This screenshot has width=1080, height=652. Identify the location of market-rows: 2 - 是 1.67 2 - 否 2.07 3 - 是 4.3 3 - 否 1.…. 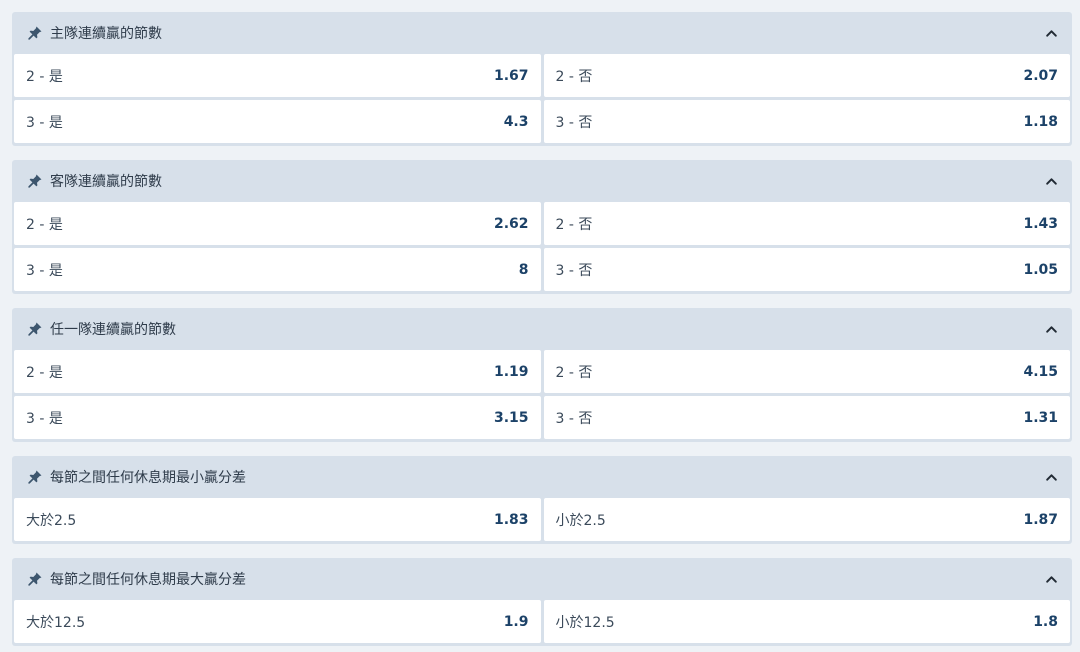
(542, 98).